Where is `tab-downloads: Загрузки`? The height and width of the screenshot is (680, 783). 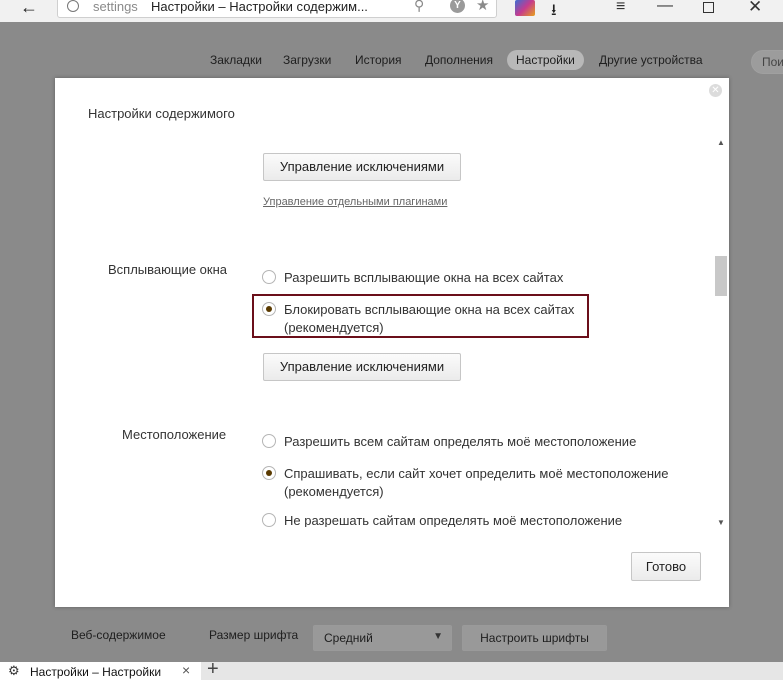 tab-downloads: Загрузки is located at coordinates (307, 60).